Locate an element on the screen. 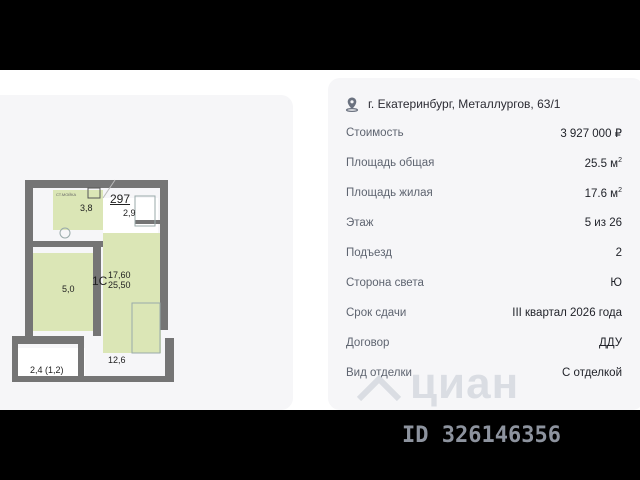 The height and width of the screenshot is (480, 640). detail-label: Площадь жилая is located at coordinates (389, 193).